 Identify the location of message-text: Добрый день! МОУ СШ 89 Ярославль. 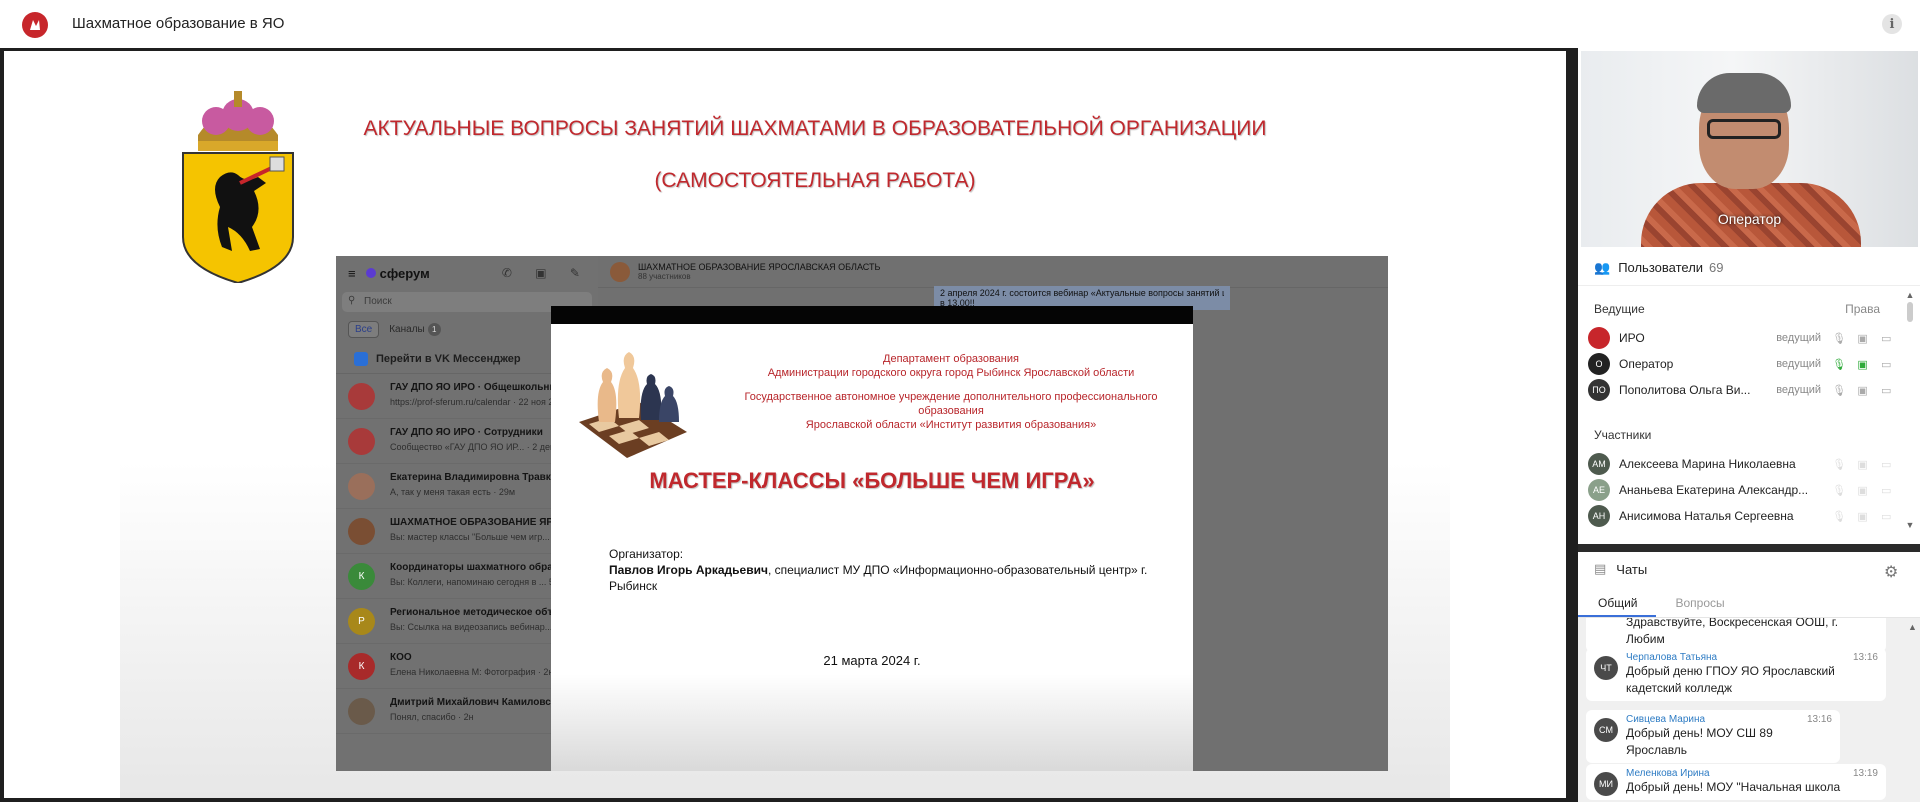
(1699, 741).